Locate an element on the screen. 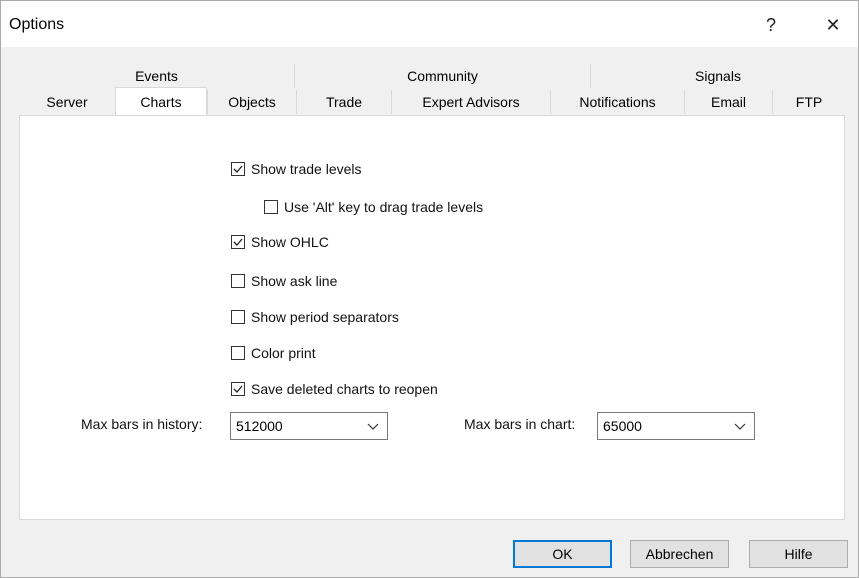 The height and width of the screenshot is (578, 859). show-period-separators-option: Show period separators is located at coordinates (315, 317).